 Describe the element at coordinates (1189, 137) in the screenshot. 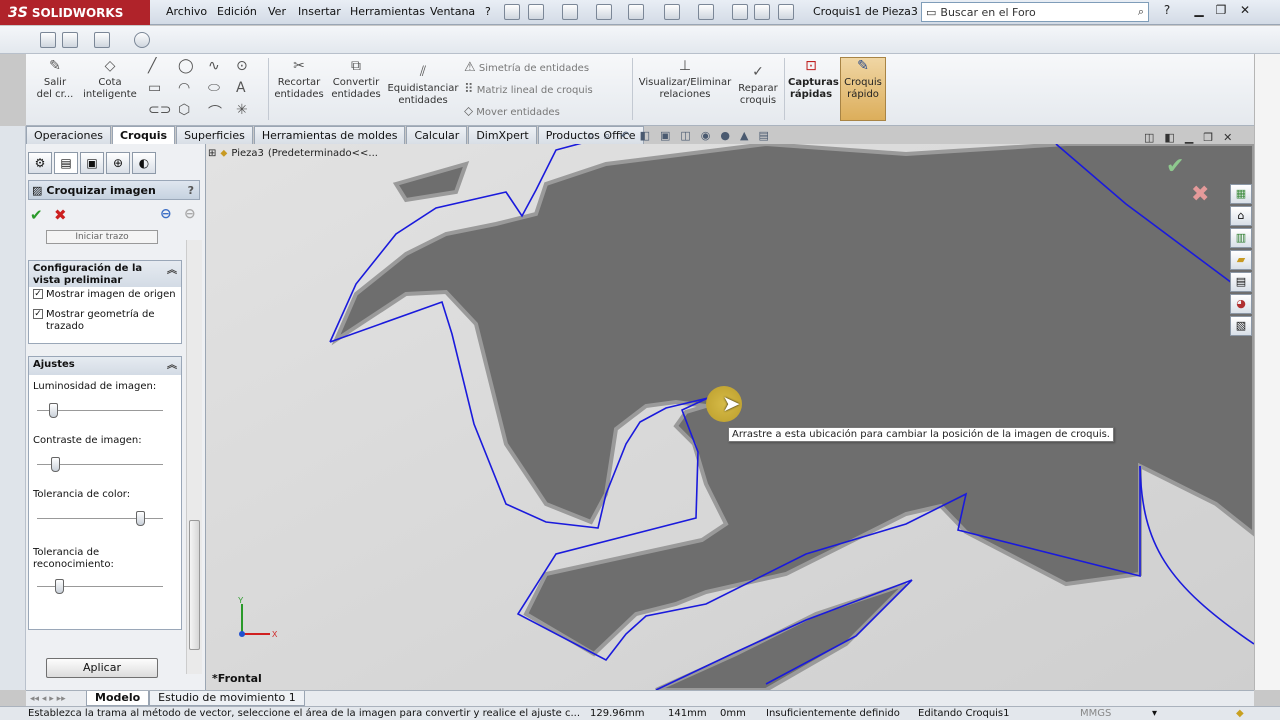

I see `graphics-minimize-icon: ▁` at that location.